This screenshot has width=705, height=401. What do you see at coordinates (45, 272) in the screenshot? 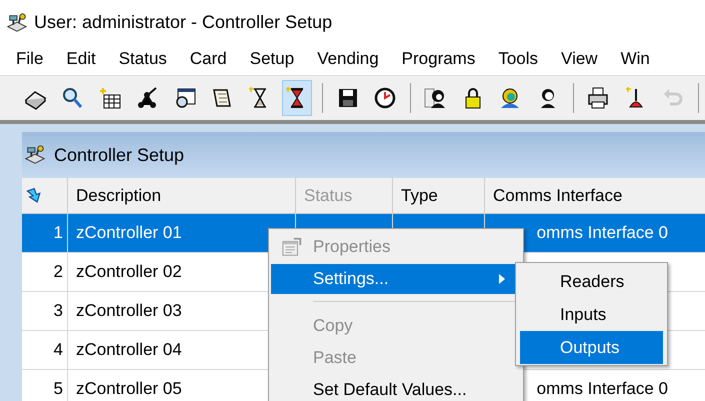
I see `row-number: 2` at bounding box center [45, 272].